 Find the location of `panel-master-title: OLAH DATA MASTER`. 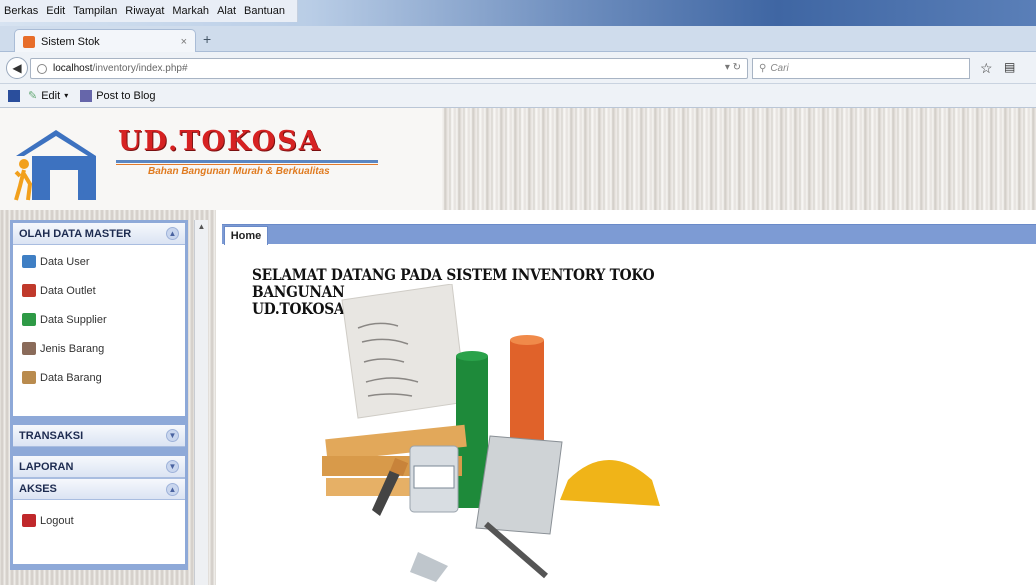

panel-master-title: OLAH DATA MASTER is located at coordinates (75, 233).